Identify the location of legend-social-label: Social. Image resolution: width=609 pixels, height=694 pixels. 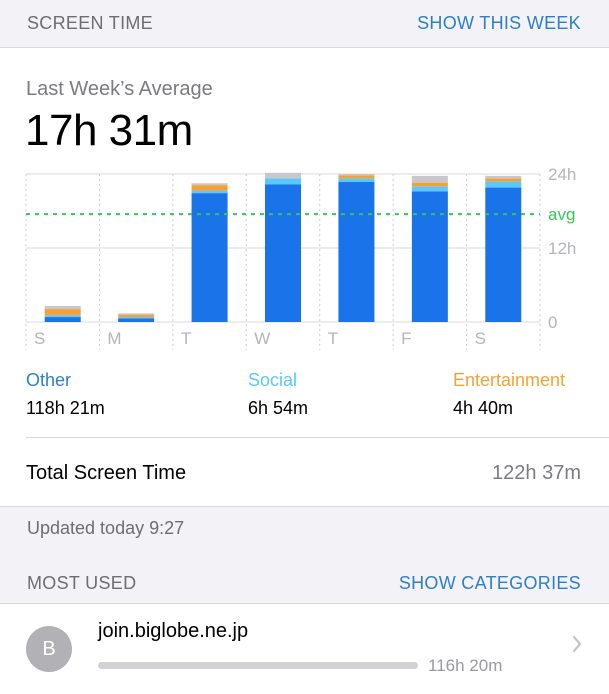
(273, 380).